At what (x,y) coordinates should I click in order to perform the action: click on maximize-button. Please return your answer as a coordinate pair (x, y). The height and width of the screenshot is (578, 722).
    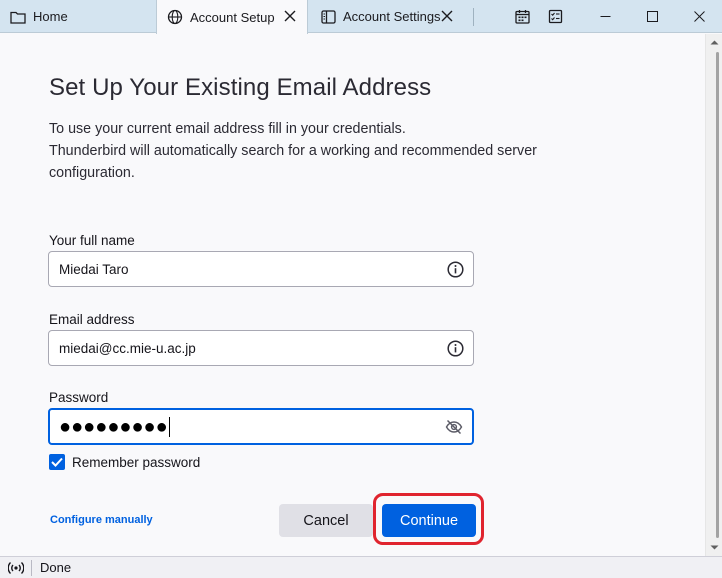
    Looking at the image, I should click on (652, 16).